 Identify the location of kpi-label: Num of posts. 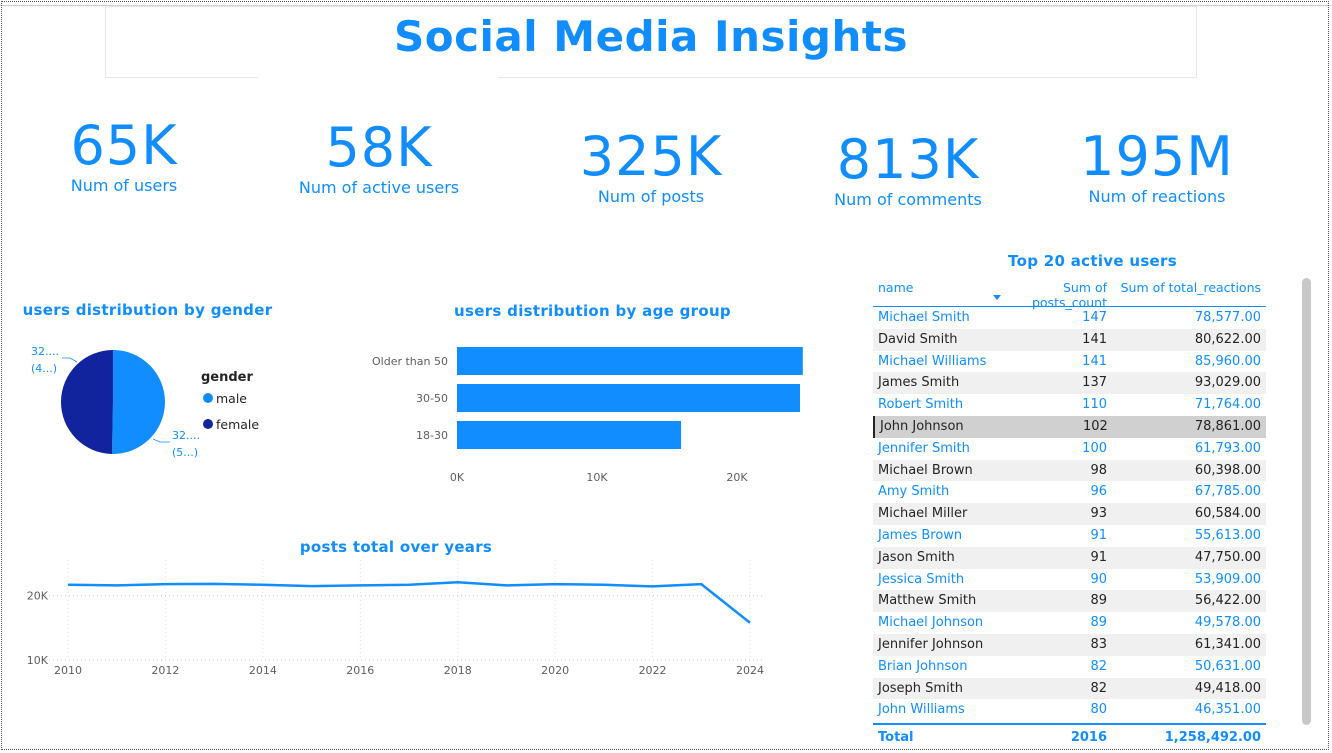
(651, 196).